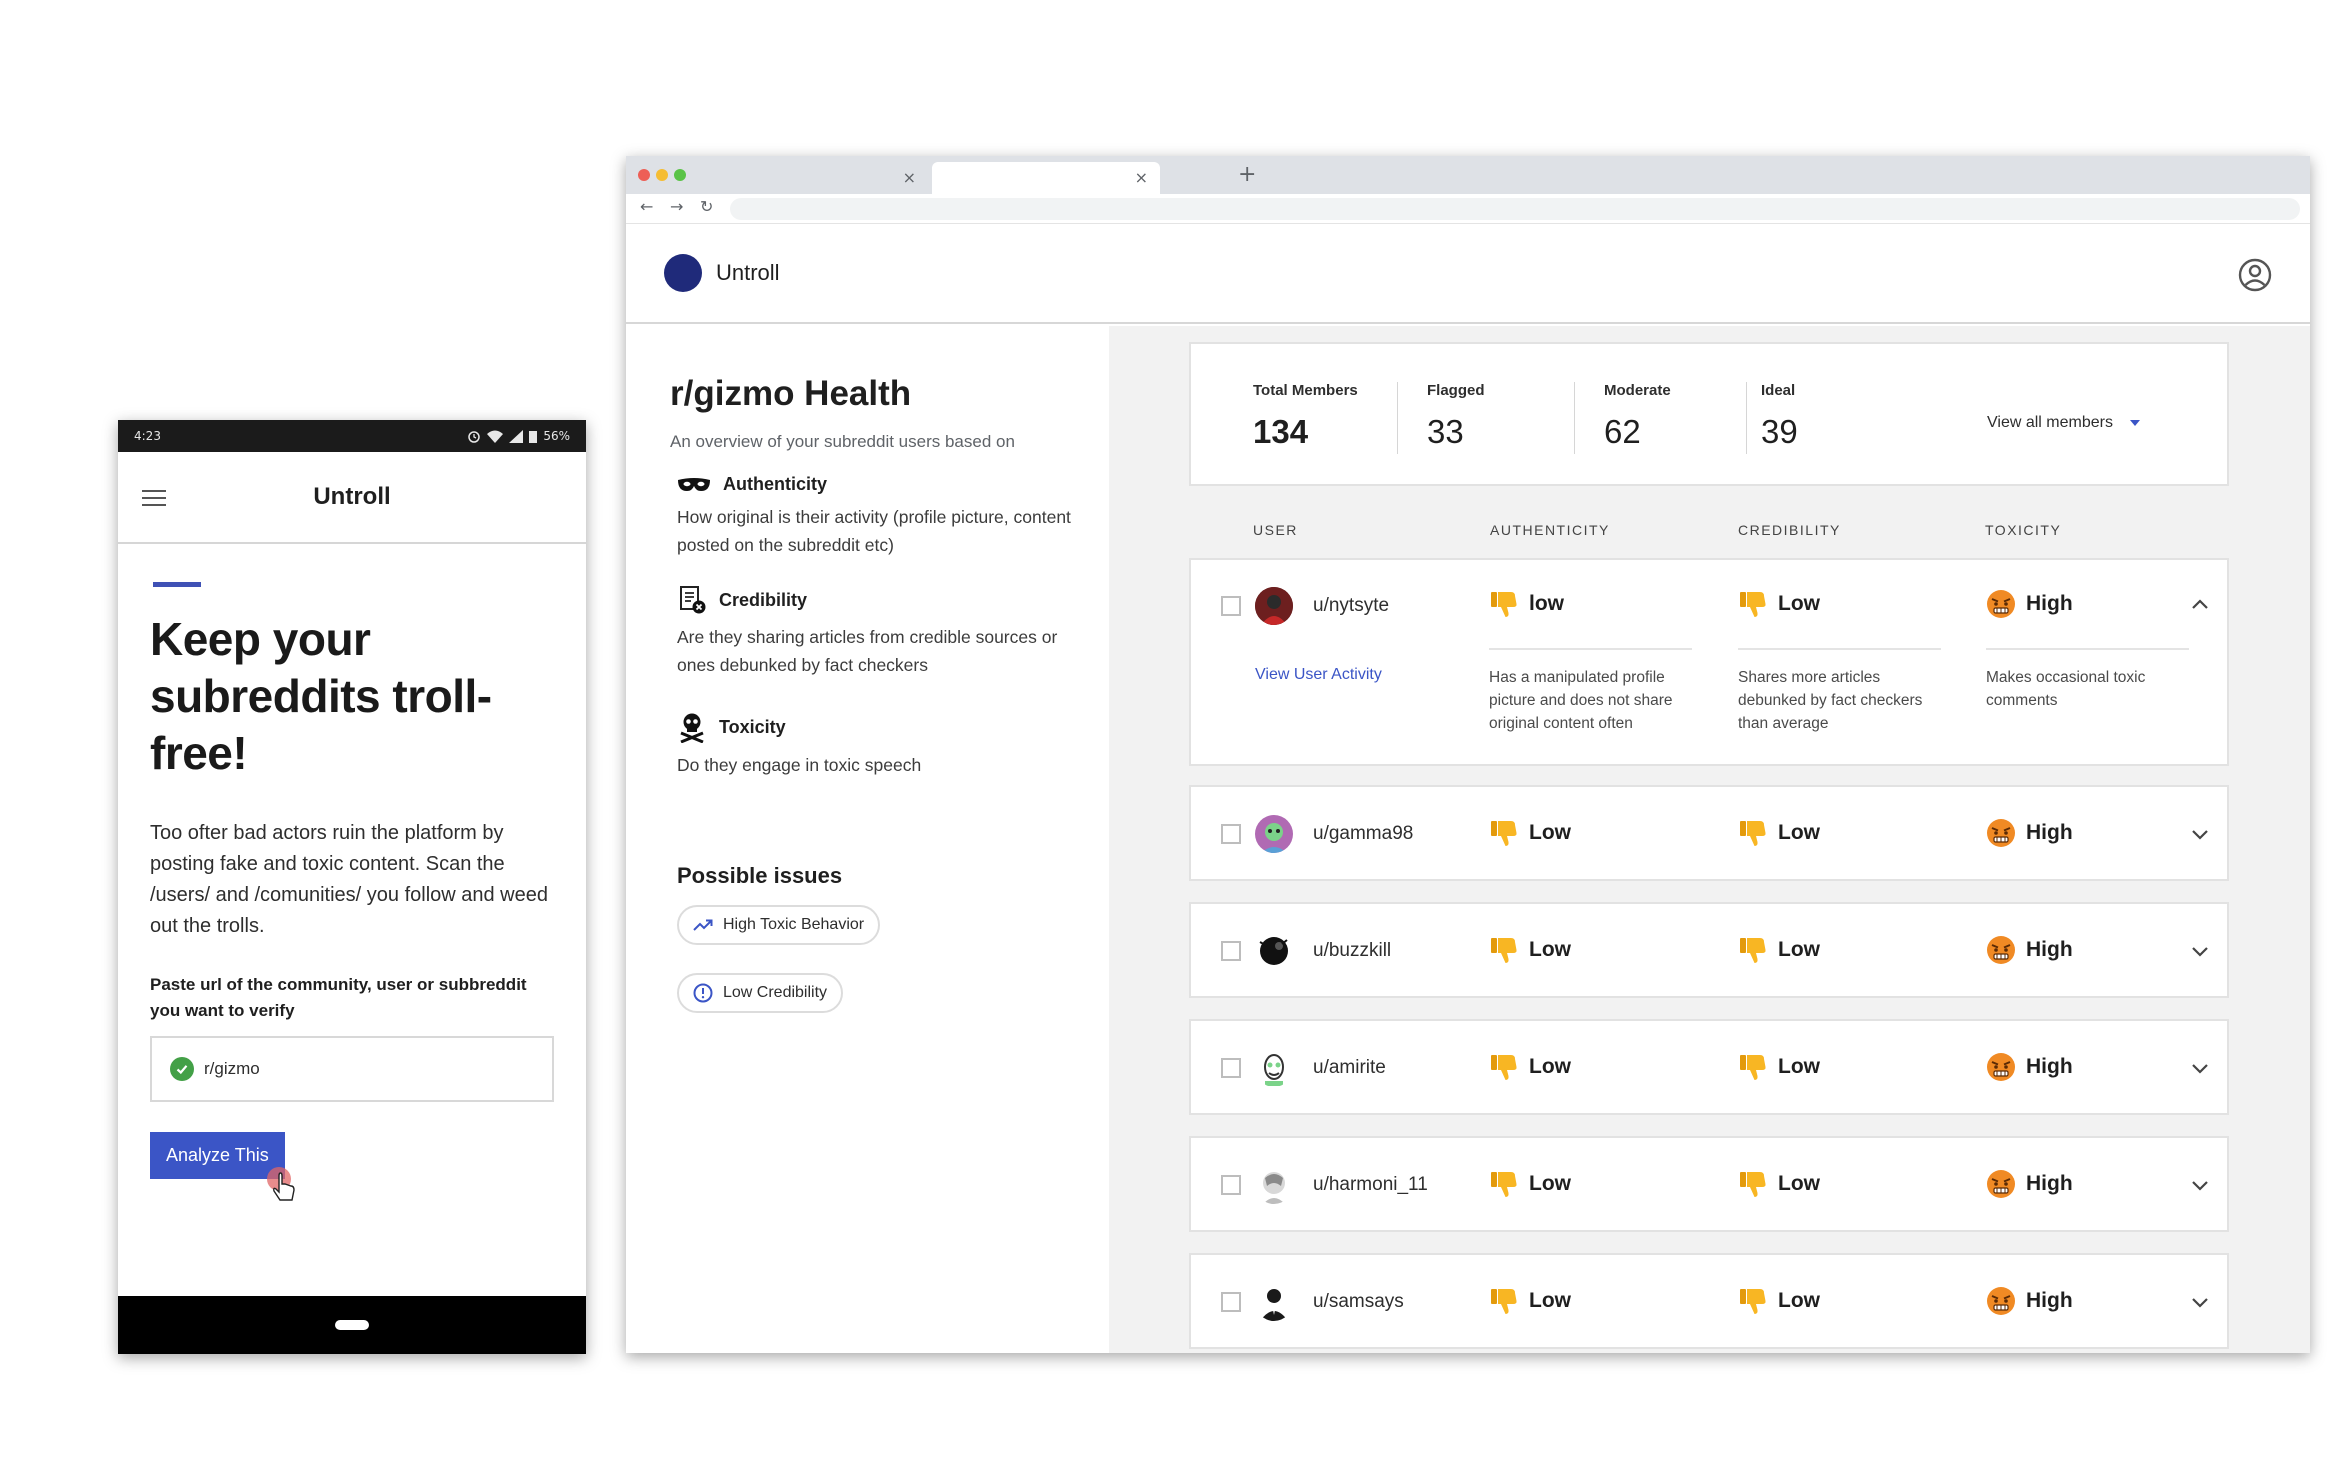 The image size is (2342, 1484). What do you see at coordinates (352, 1069) in the screenshot?
I see `url-input: r/gizmo` at bounding box center [352, 1069].